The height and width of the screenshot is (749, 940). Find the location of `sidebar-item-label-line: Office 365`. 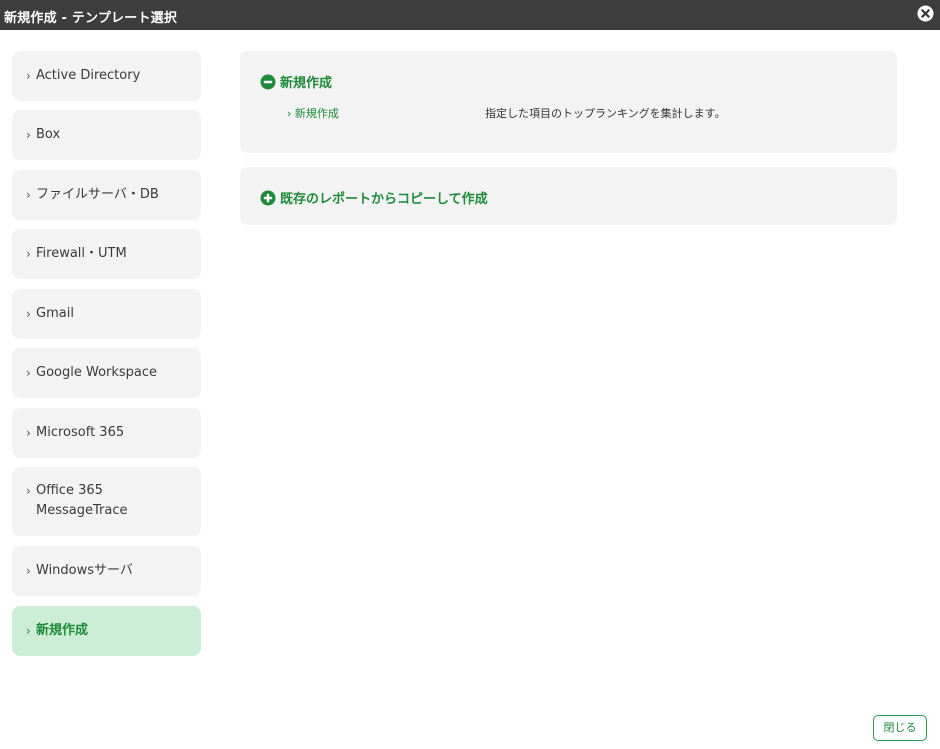

sidebar-item-label-line: Office 365 is located at coordinates (69, 490).